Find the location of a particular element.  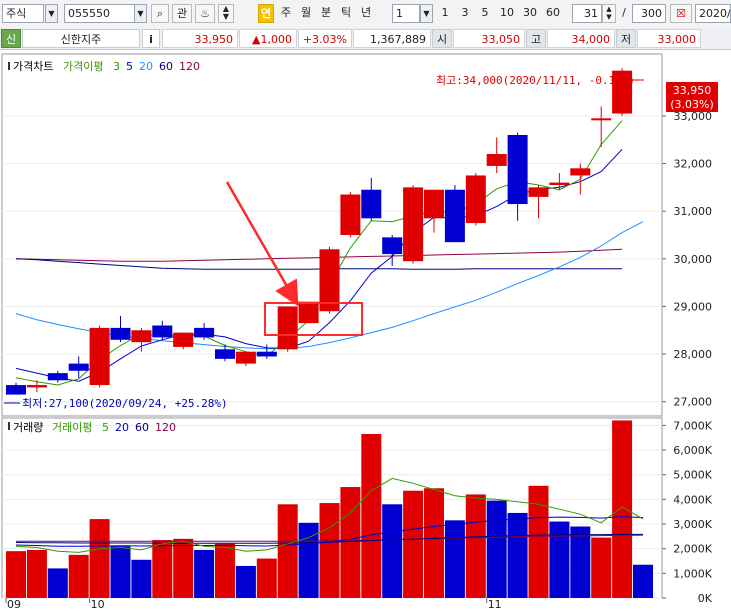

period-month-label: 월 is located at coordinates (306, 12).